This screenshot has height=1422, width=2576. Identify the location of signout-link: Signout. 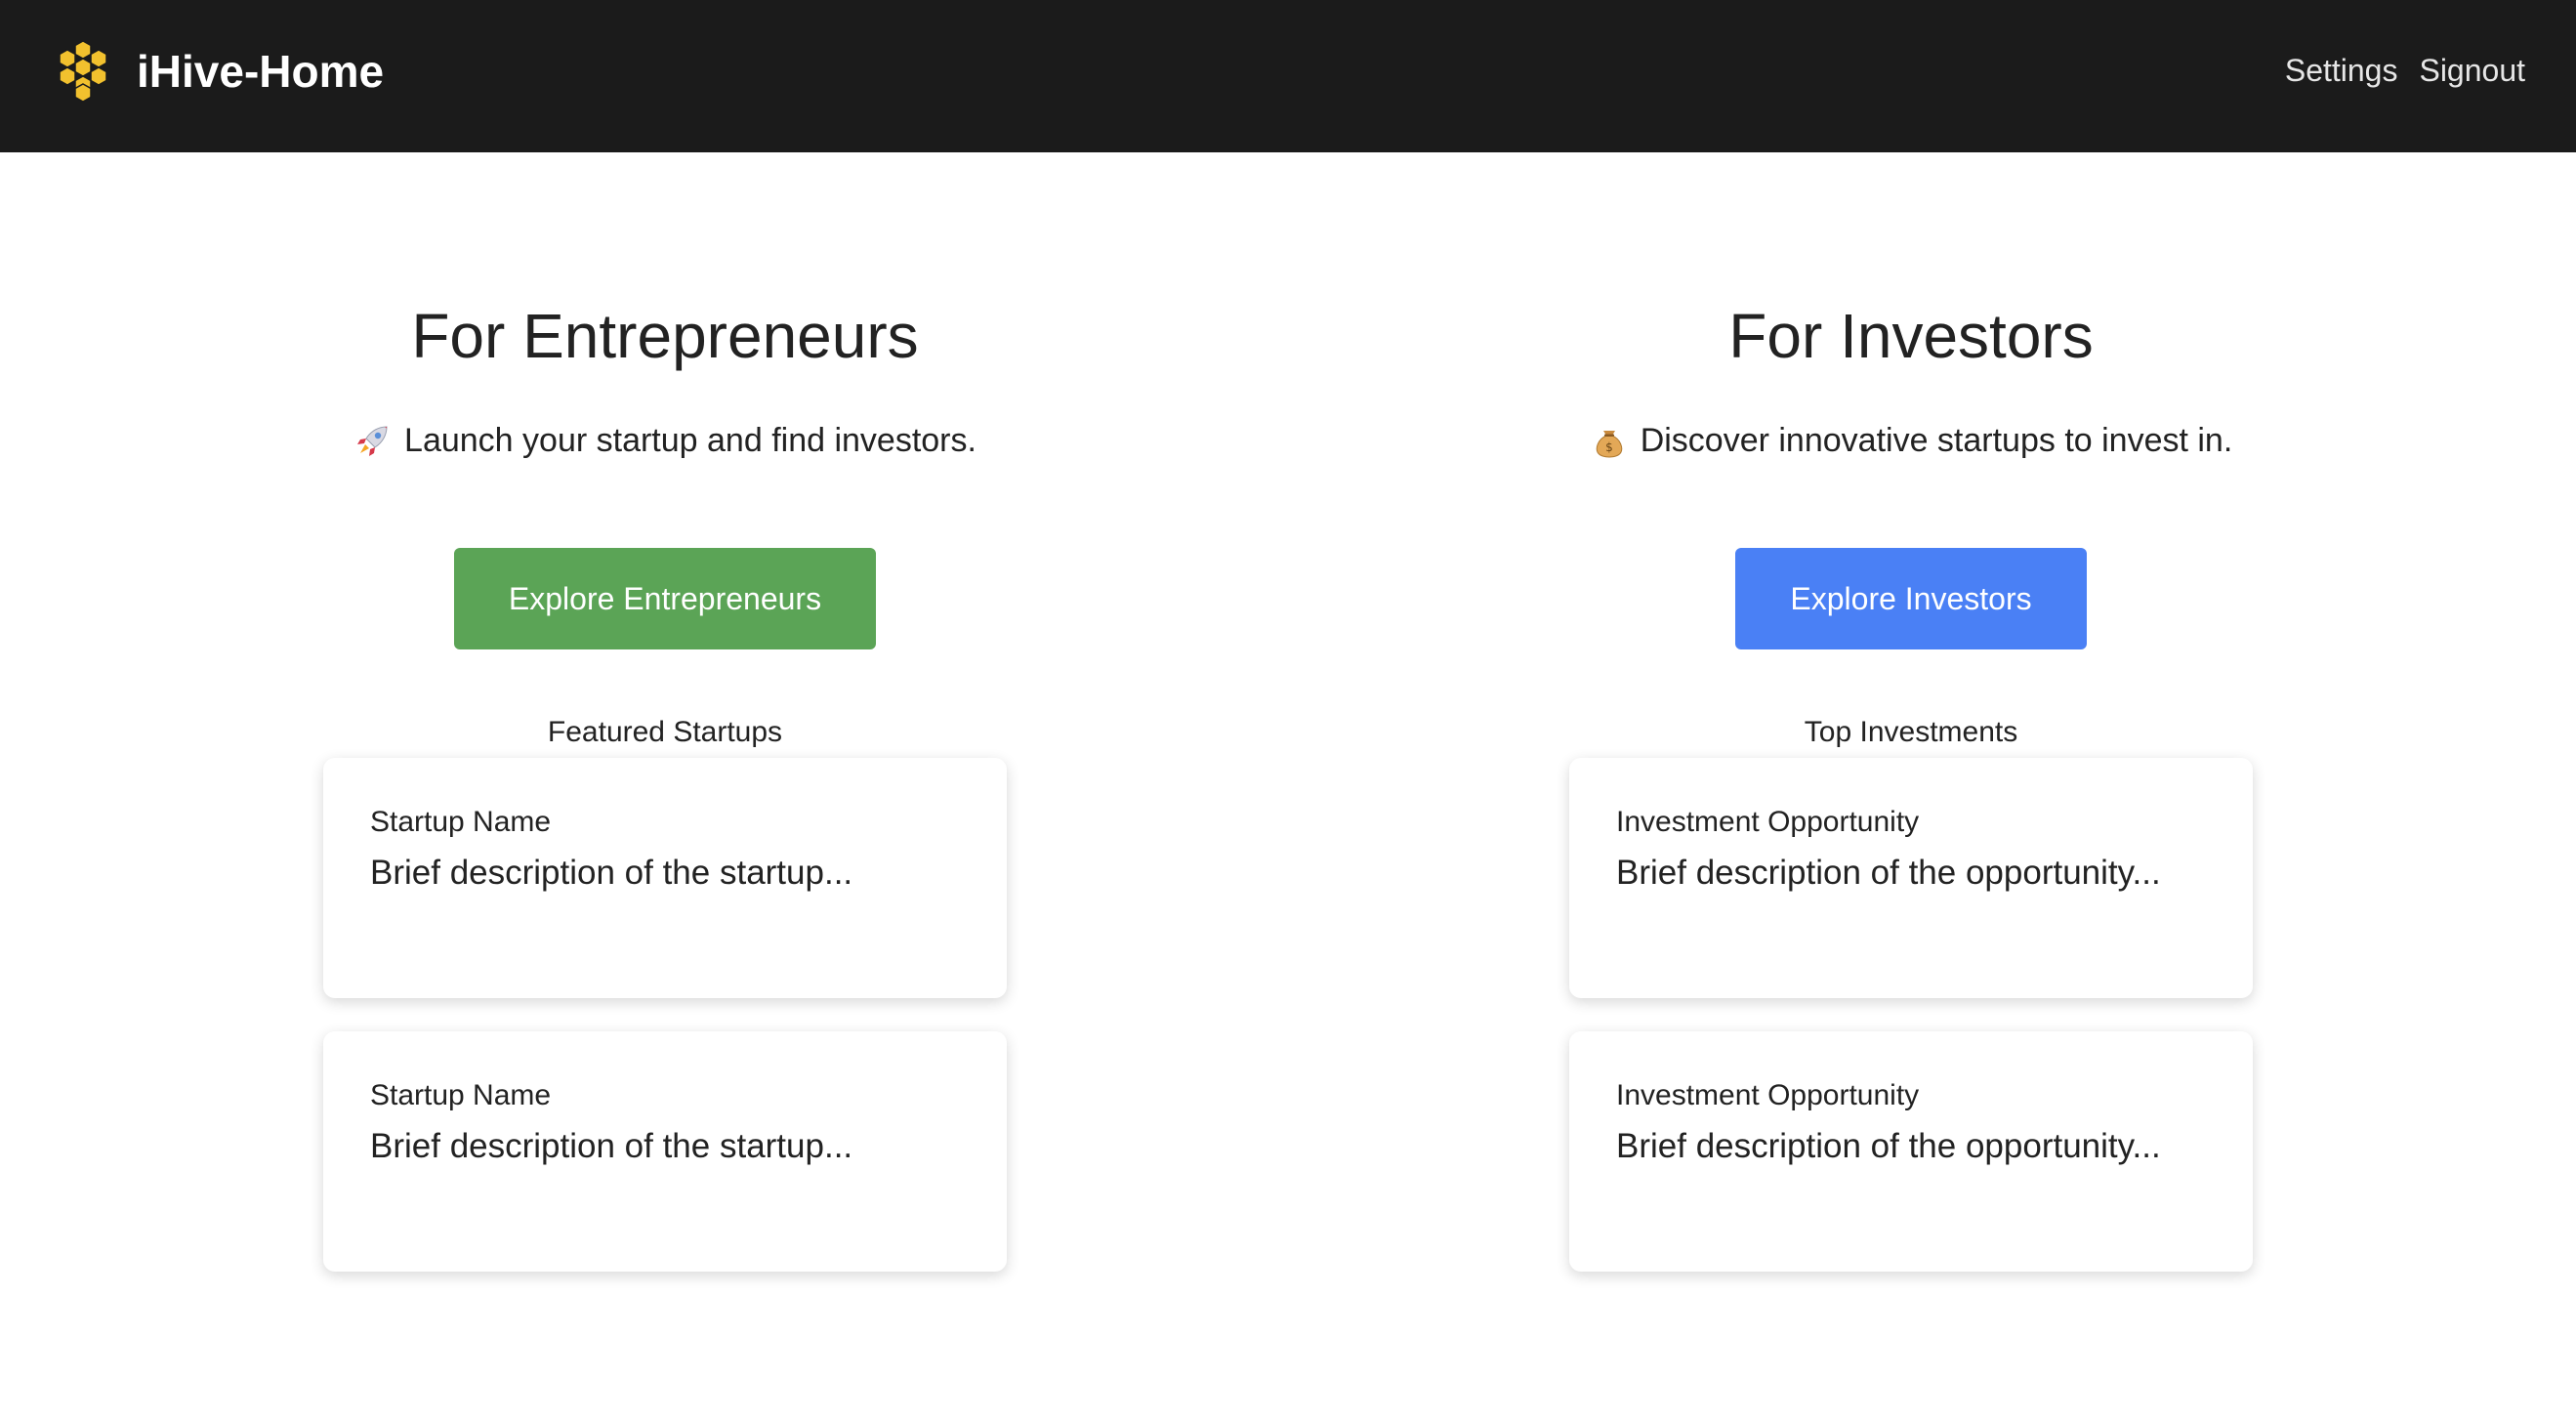
(2472, 70).